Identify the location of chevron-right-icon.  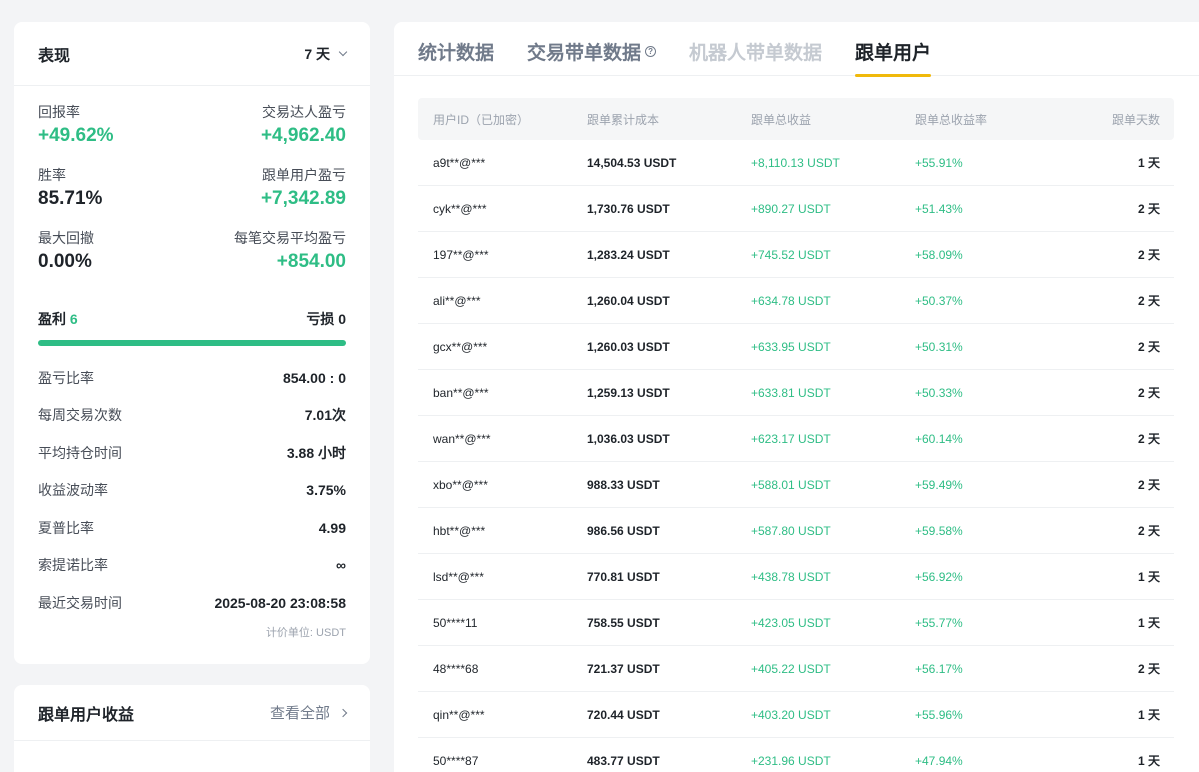
(343, 712).